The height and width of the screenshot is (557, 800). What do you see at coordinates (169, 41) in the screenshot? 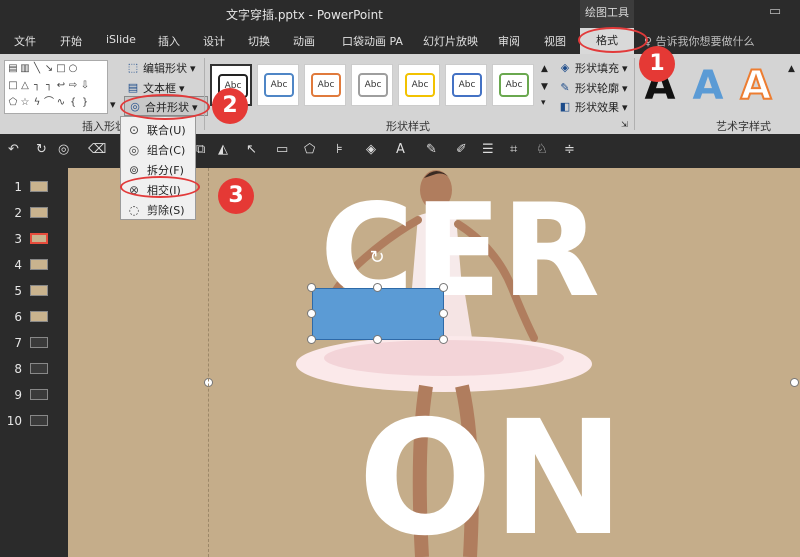
I see `tab-insert: 插入` at bounding box center [169, 41].